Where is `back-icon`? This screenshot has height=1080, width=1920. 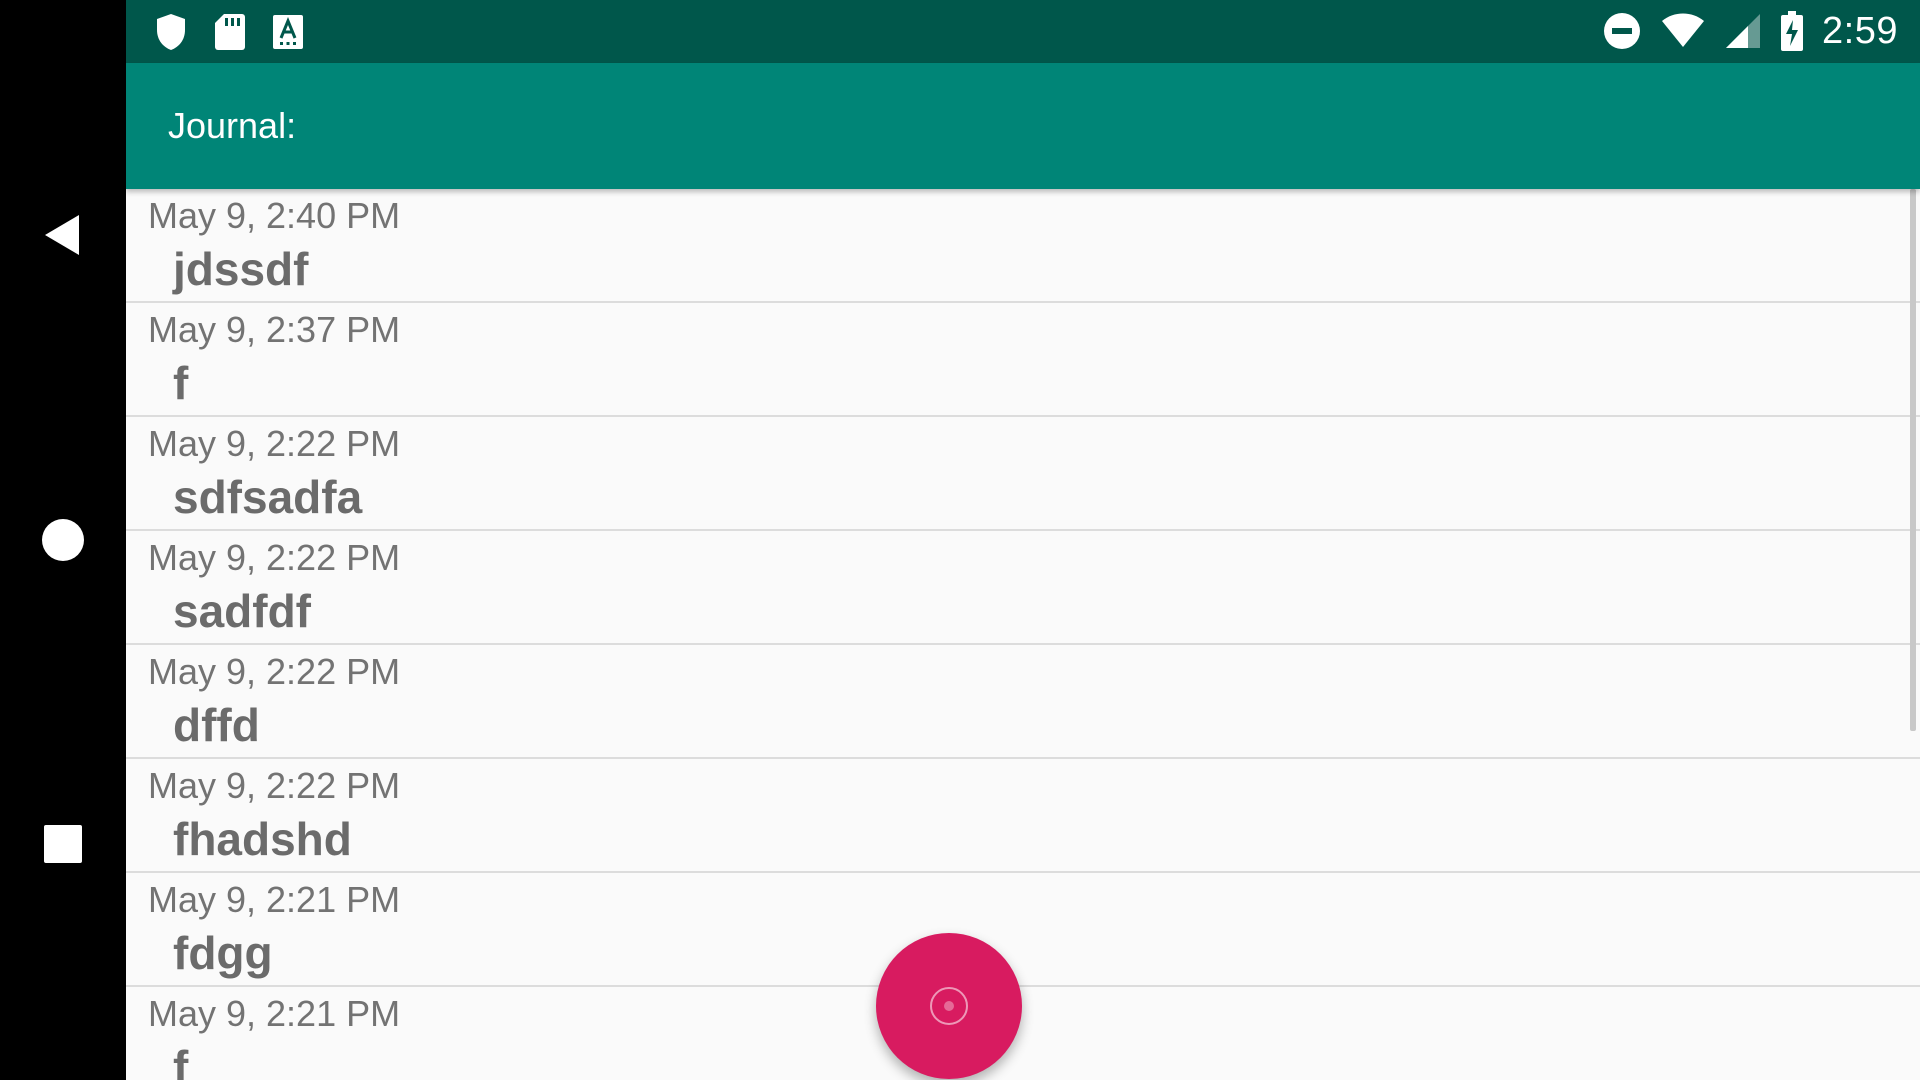
back-icon is located at coordinates (62, 235).